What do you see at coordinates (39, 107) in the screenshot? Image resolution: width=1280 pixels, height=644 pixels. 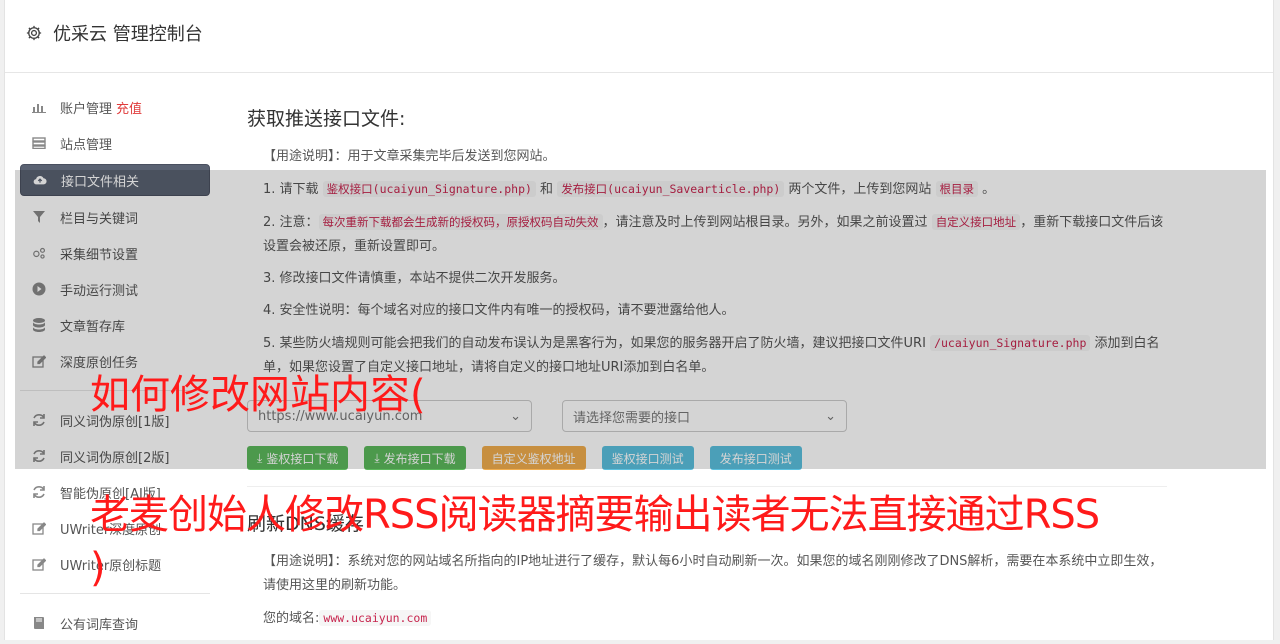 I see `bar-chart-icon` at bounding box center [39, 107].